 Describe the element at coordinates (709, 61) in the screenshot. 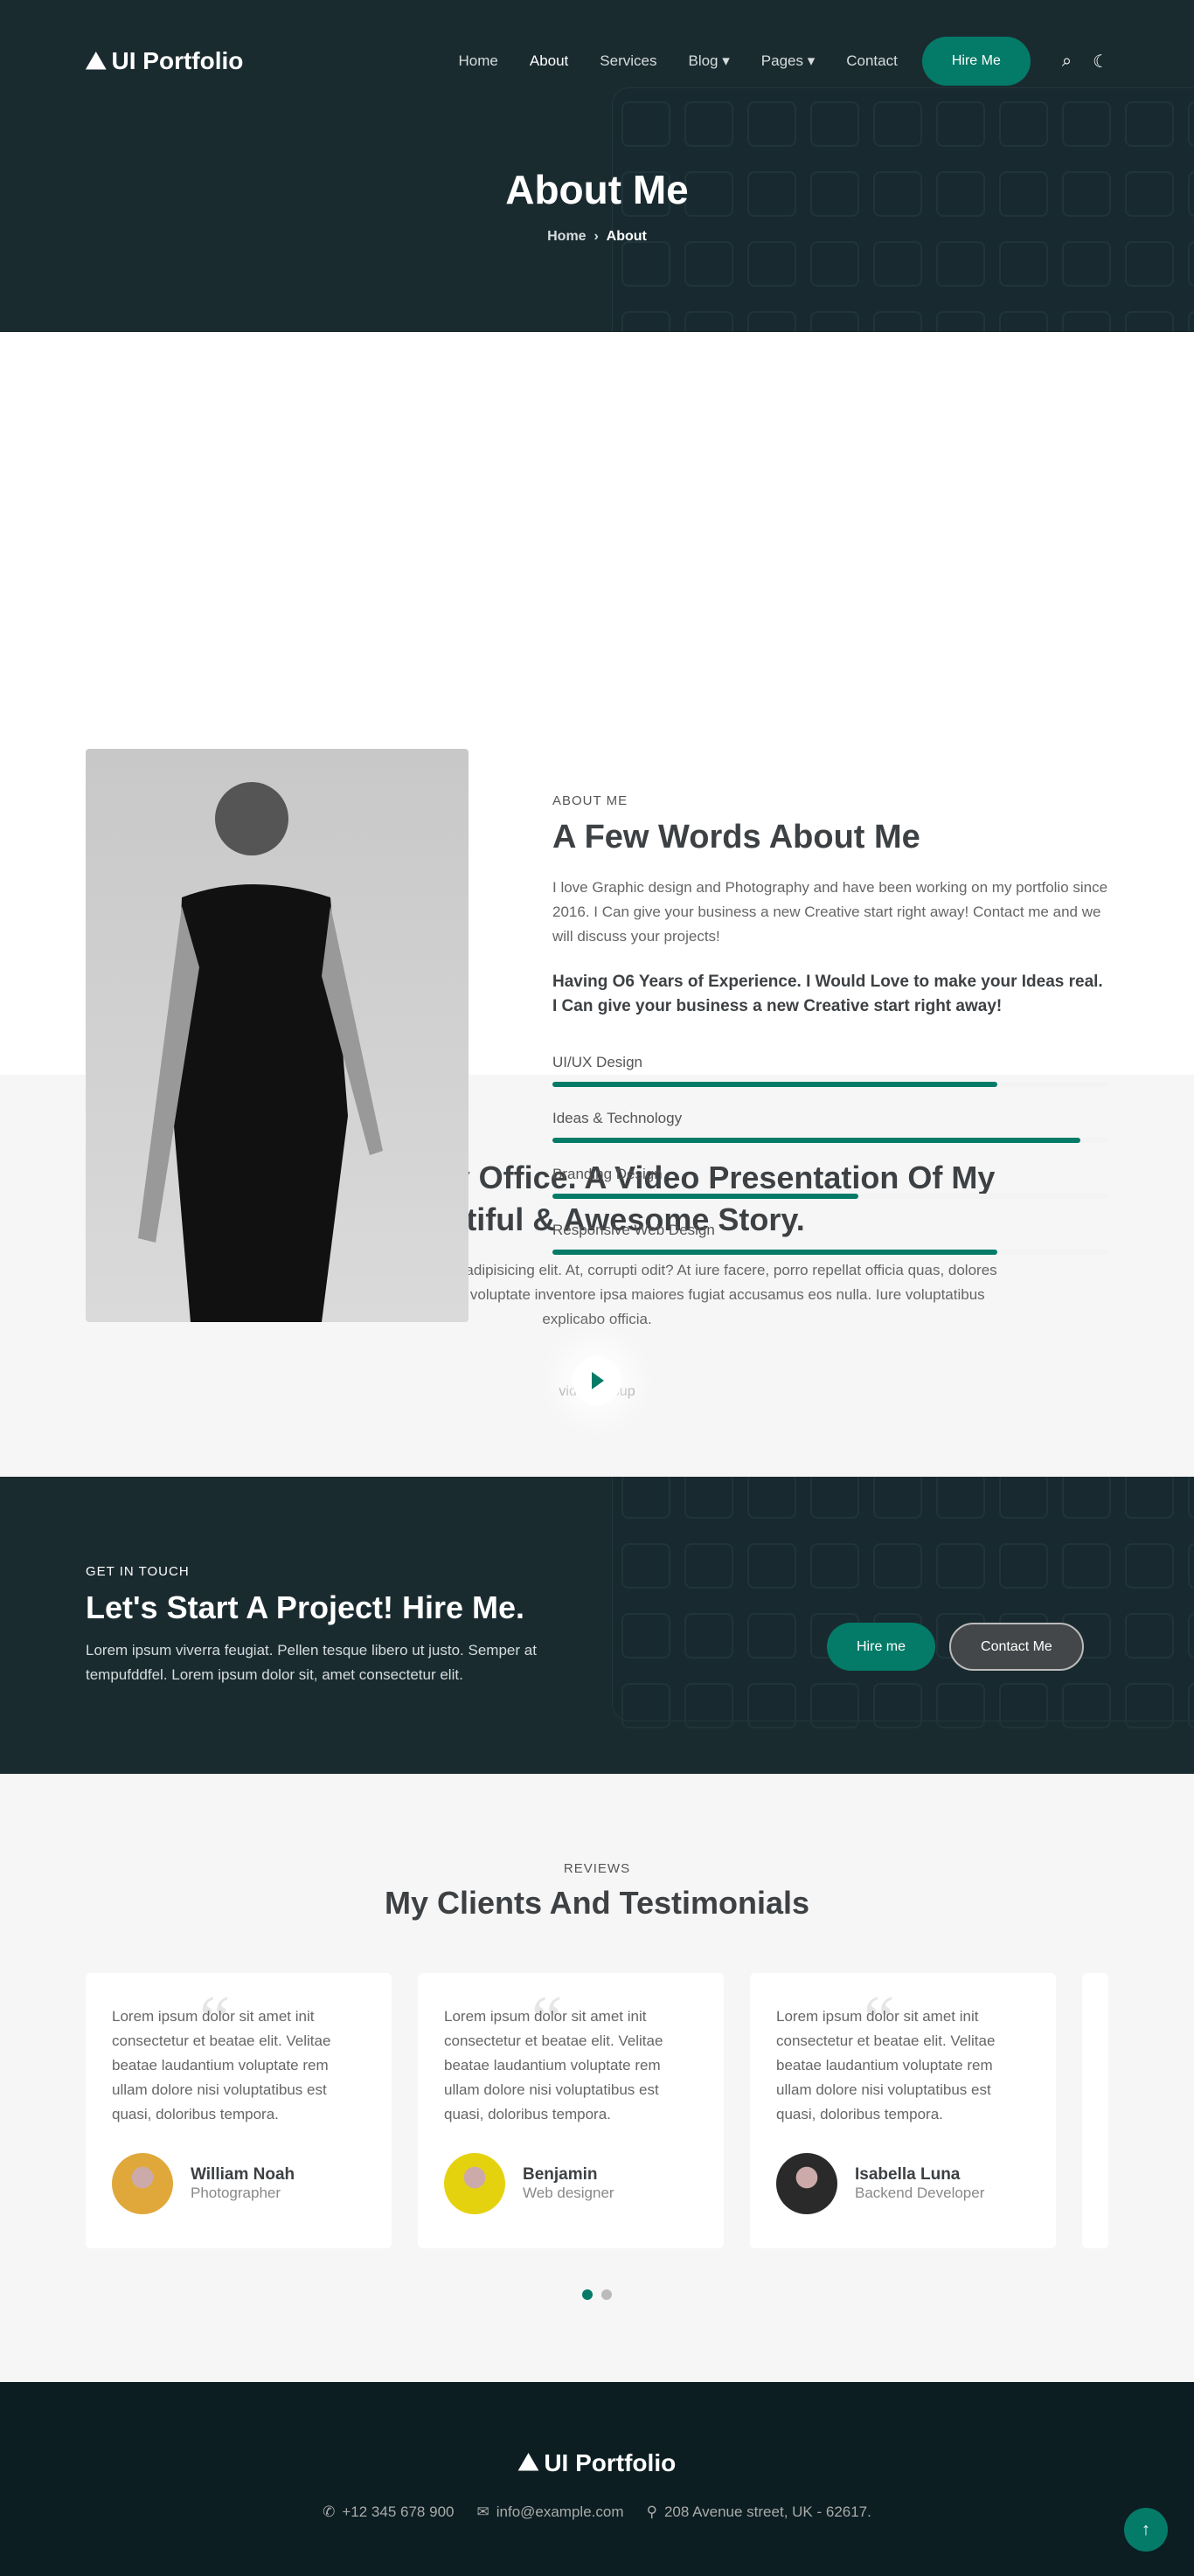

I see `nav-blog: Blog ▾` at that location.